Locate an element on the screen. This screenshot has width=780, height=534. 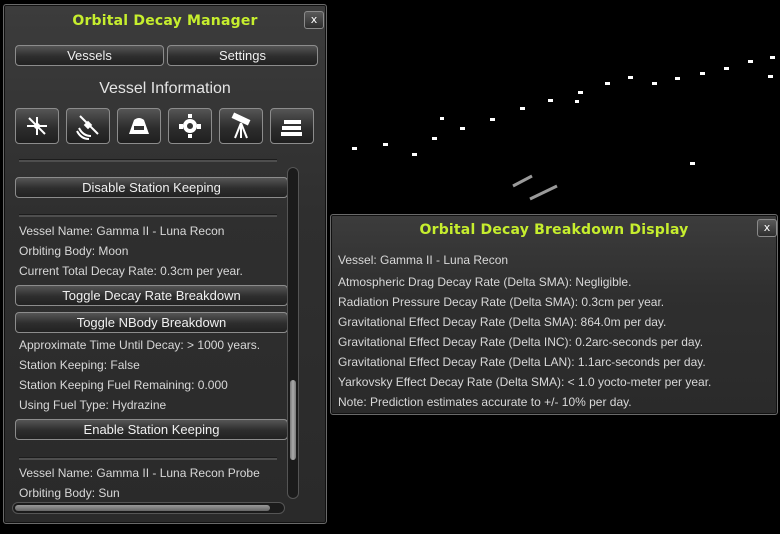
disable-station-keeping-button: Disable Station Keeping is located at coordinates (151, 187).